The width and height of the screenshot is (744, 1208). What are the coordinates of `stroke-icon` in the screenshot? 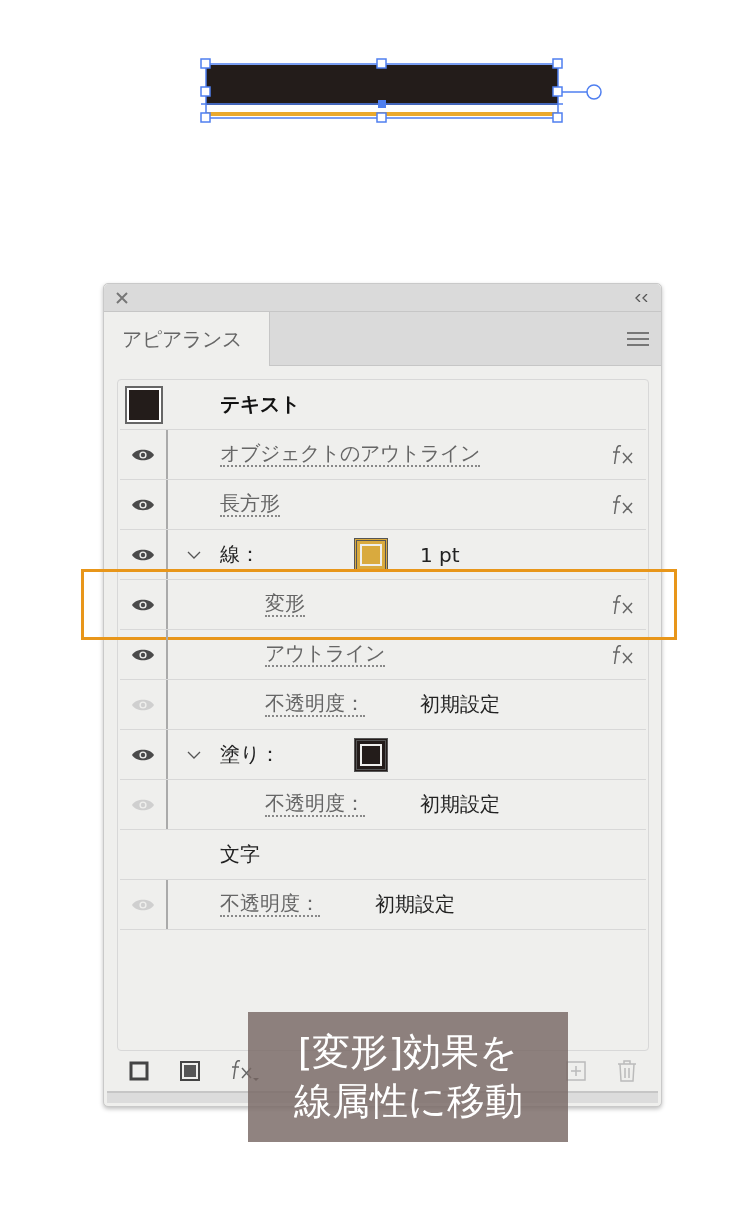 It's located at (139, 1071).